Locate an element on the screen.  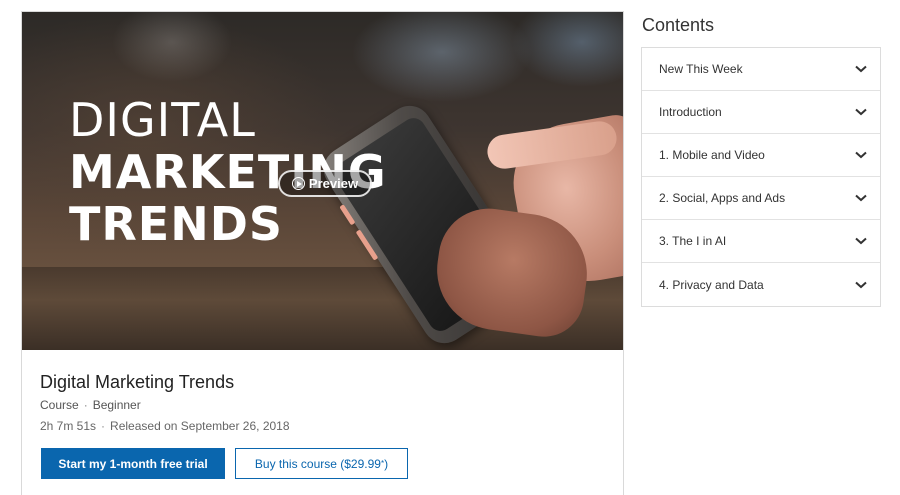
contents-item-label: Introduction is located at coordinates (690, 112).